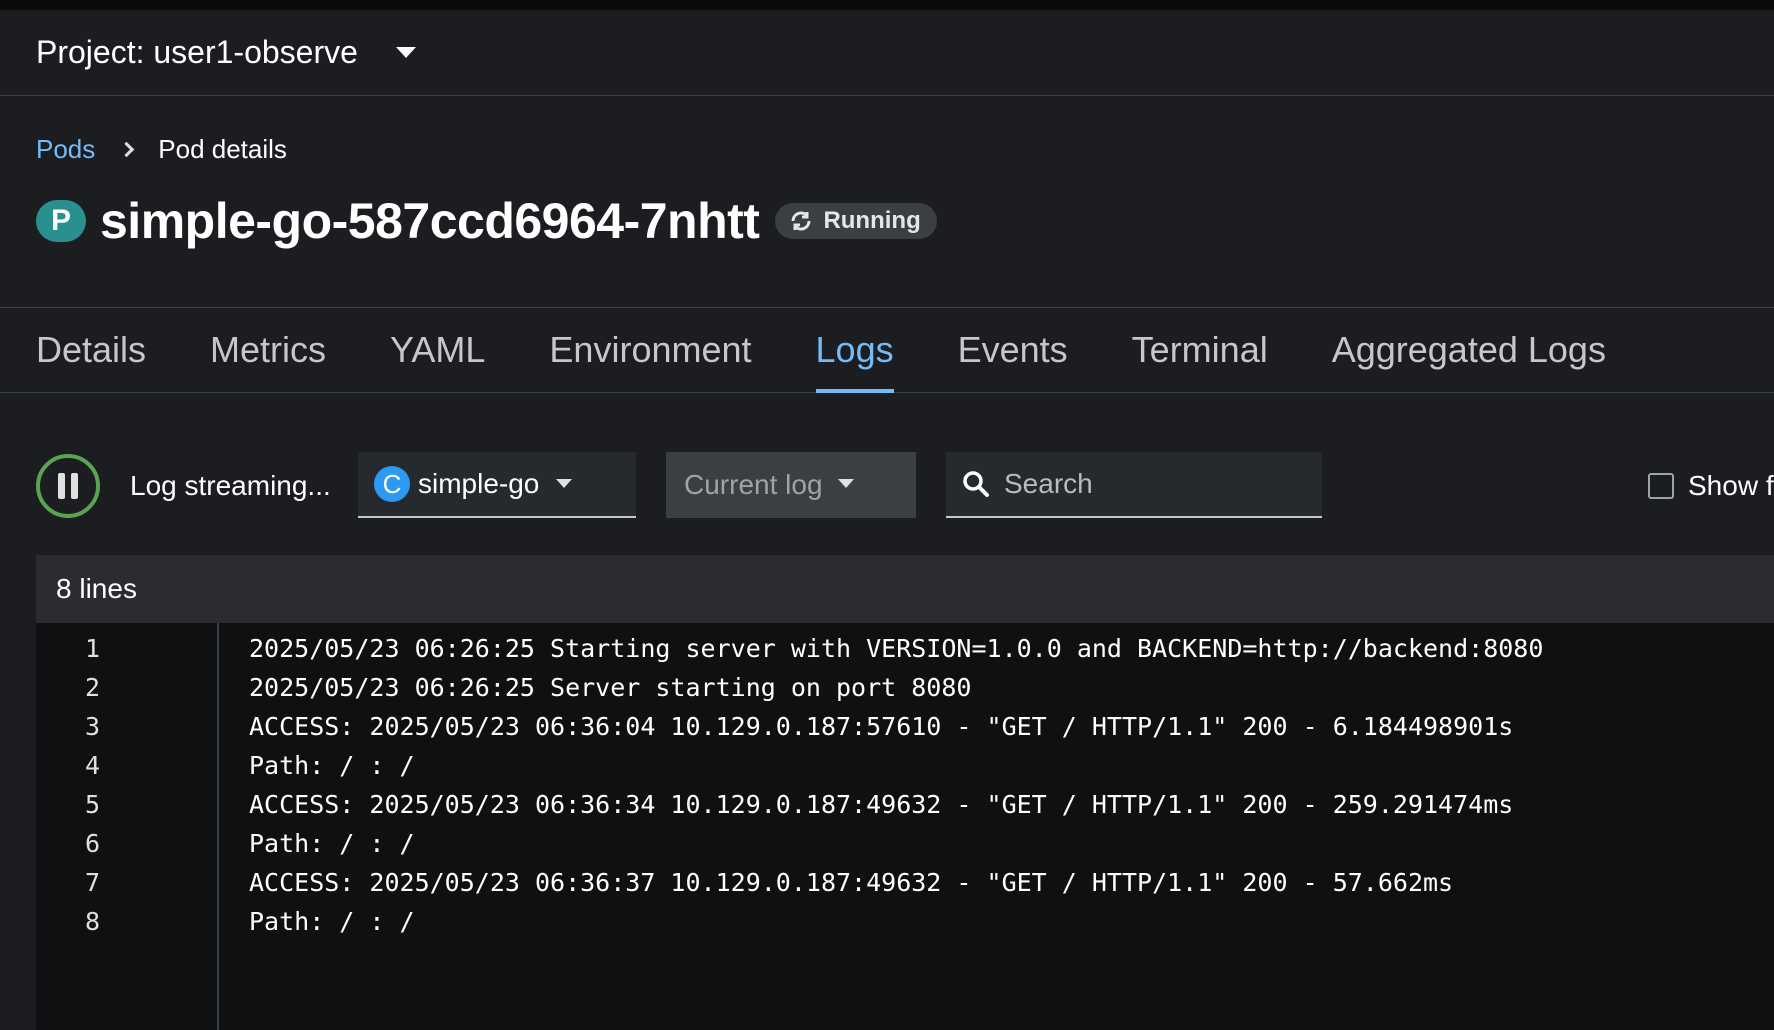 The image size is (1774, 1030). What do you see at coordinates (905, 843) in the screenshot?
I see `log-line: 6 Path: / : /` at bounding box center [905, 843].